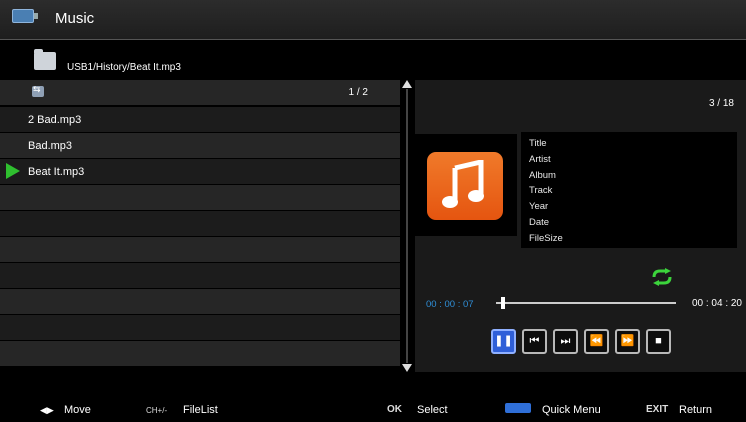 The width and height of the screenshot is (746, 422). What do you see at coordinates (539, 206) in the screenshot?
I see `meta-year-label: Year` at bounding box center [539, 206].